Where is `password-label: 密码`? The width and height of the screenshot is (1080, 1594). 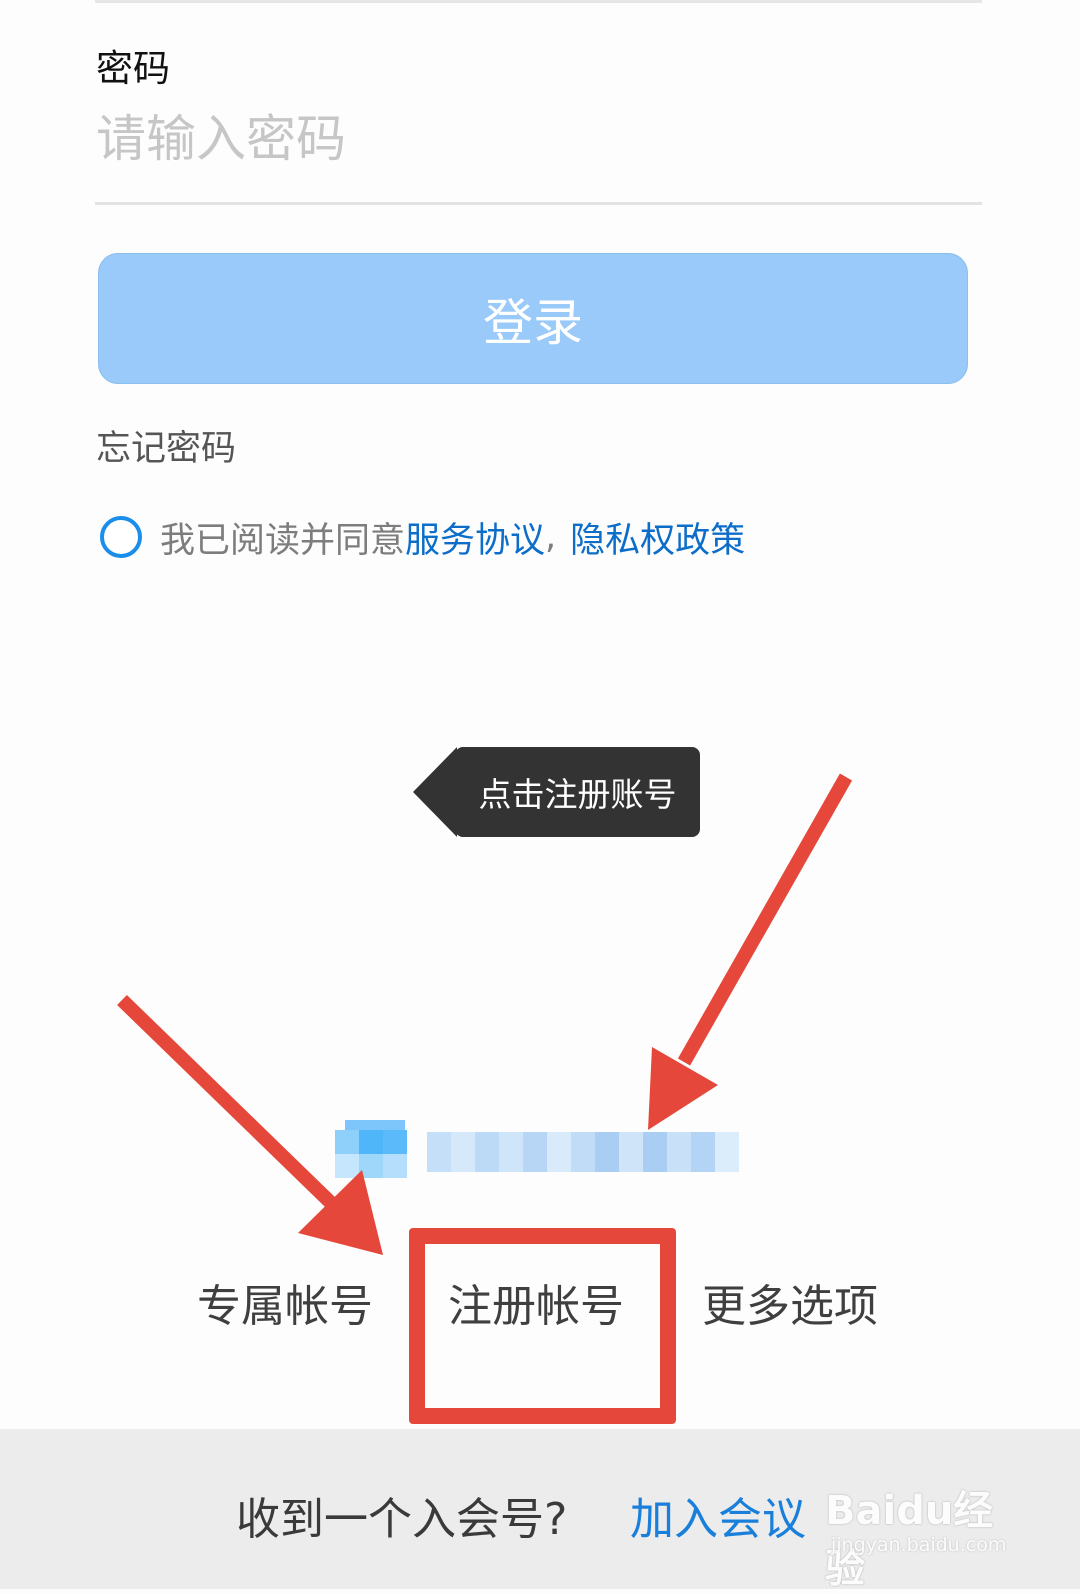
password-label: 密码 is located at coordinates (133, 68).